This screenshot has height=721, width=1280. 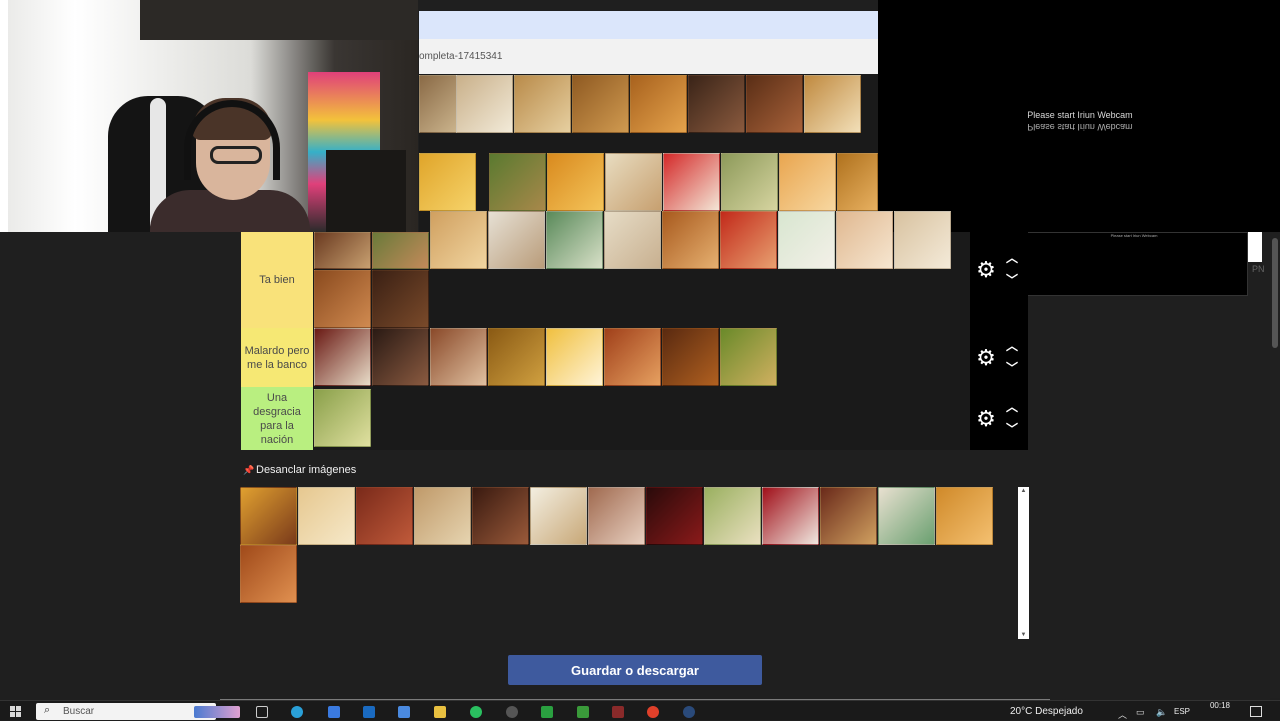 What do you see at coordinates (297, 712) in the screenshot?
I see `edge-icon` at bounding box center [297, 712].